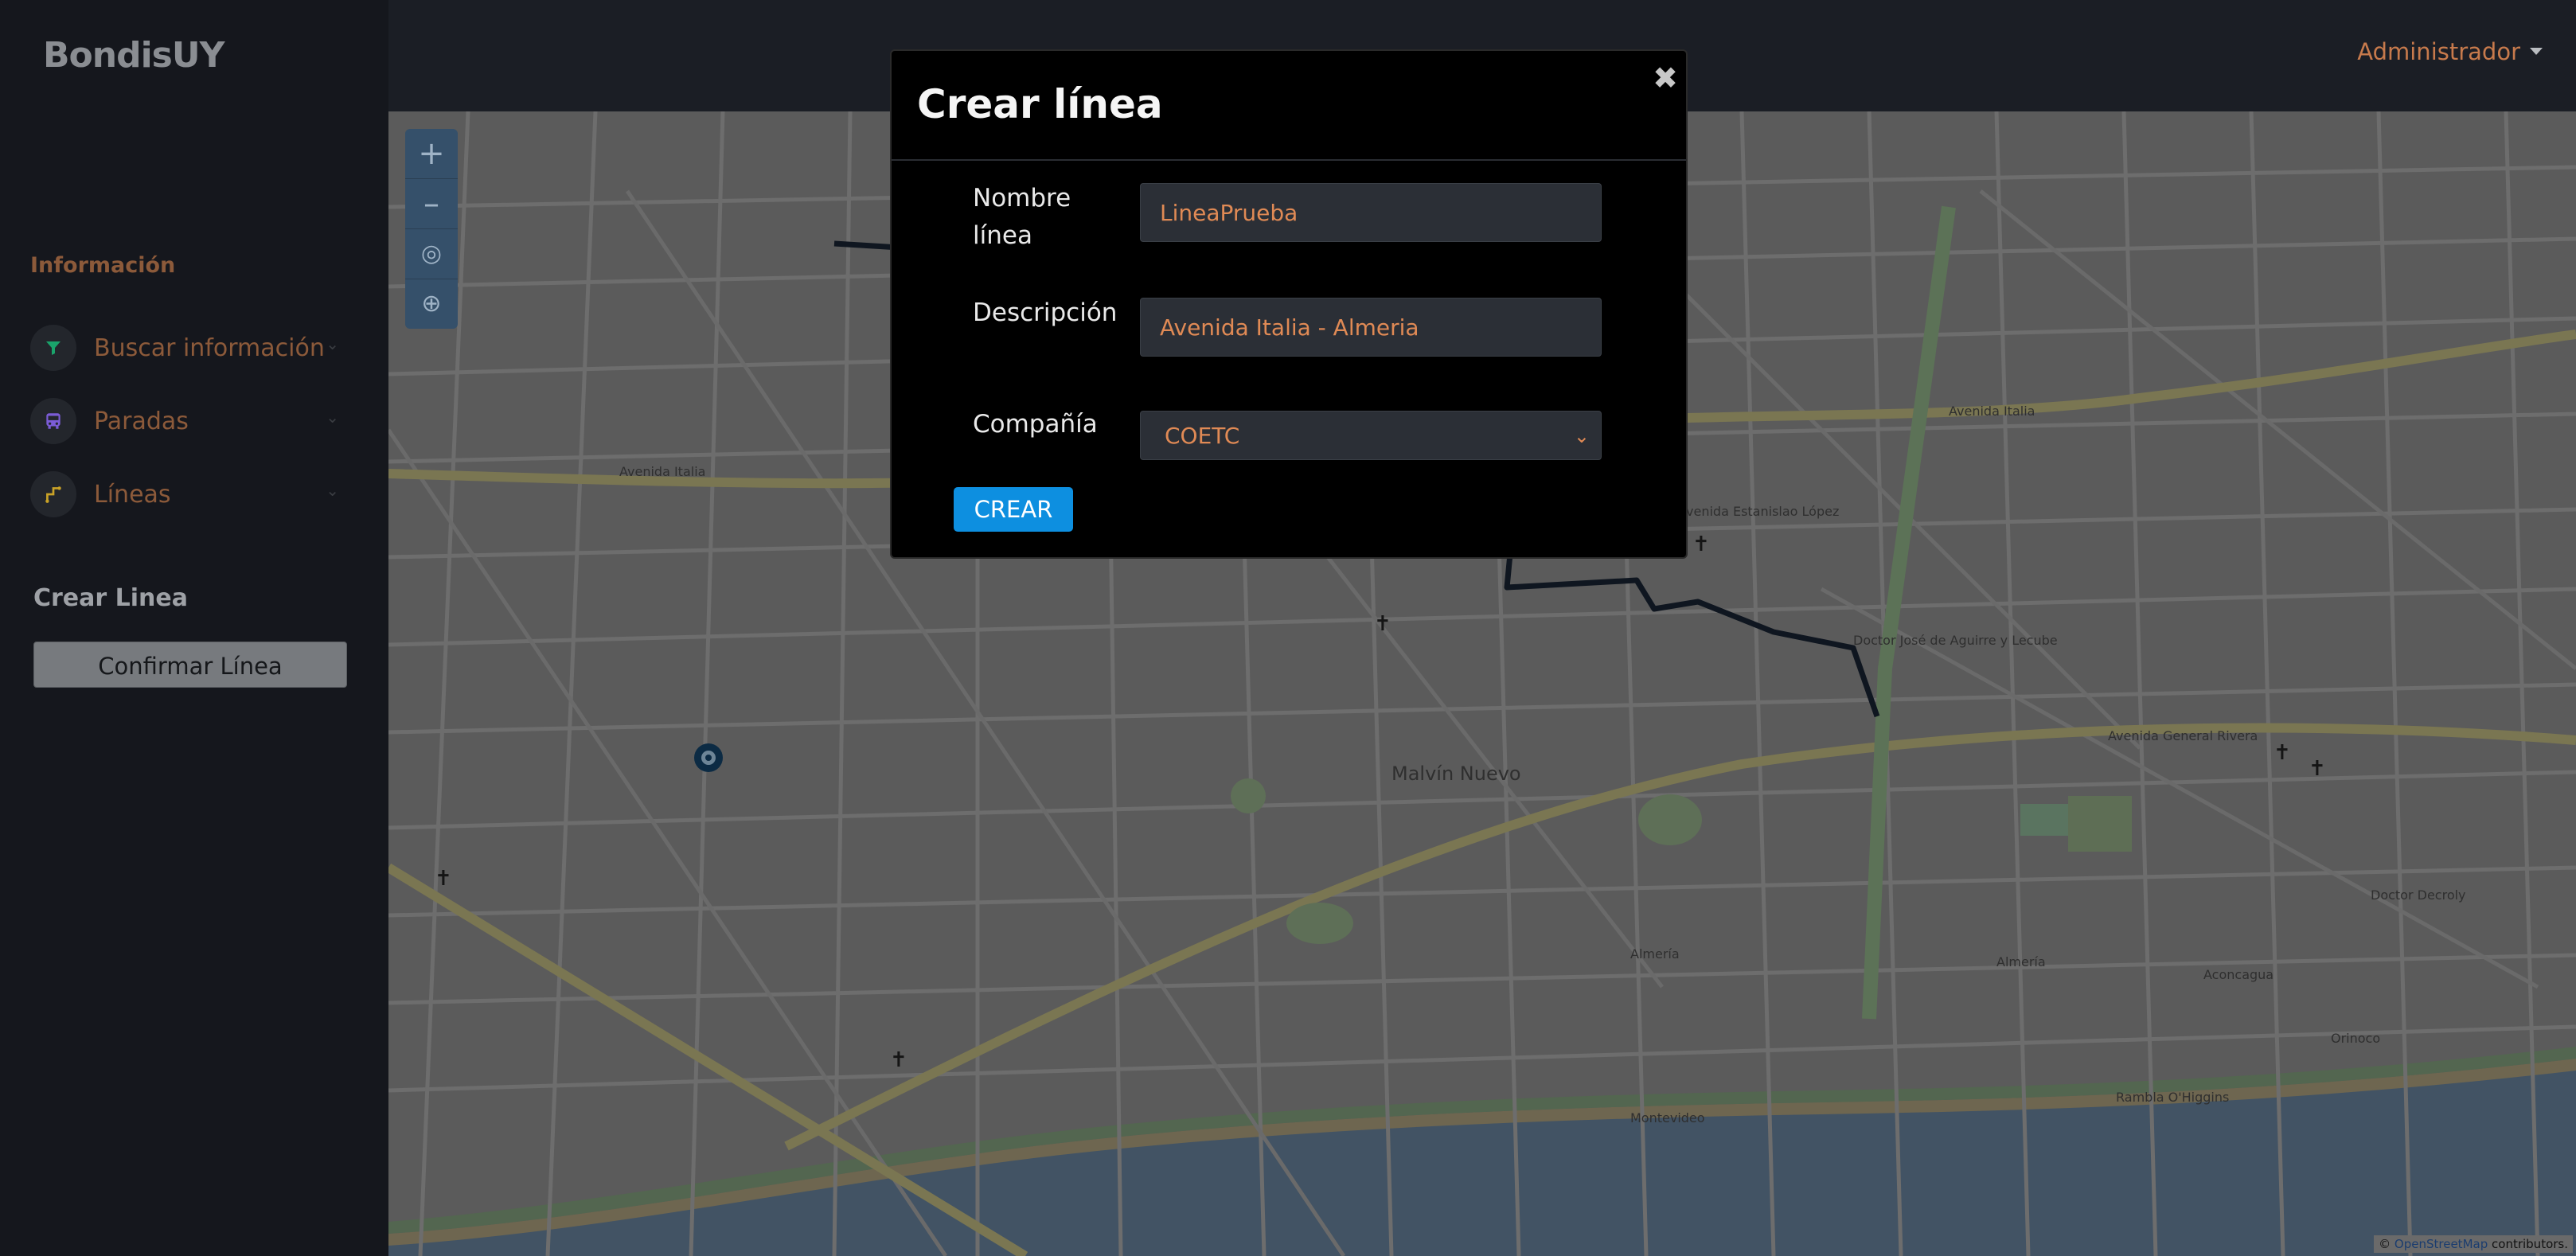 The width and height of the screenshot is (2576, 1256). I want to click on svg-text:Doctor José de Aguirre y Lecub: Doctor José de Aguirre y Lecube, so click(1955, 640).